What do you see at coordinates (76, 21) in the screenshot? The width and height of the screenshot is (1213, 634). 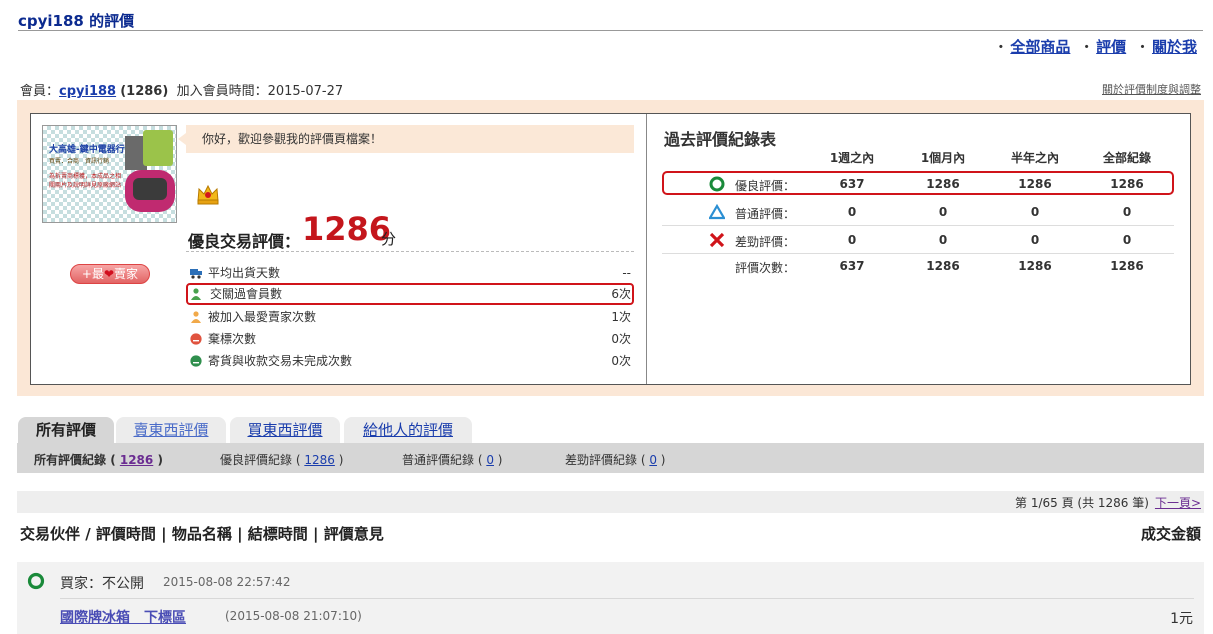 I see `page-title: cpyi188 的評價` at bounding box center [76, 21].